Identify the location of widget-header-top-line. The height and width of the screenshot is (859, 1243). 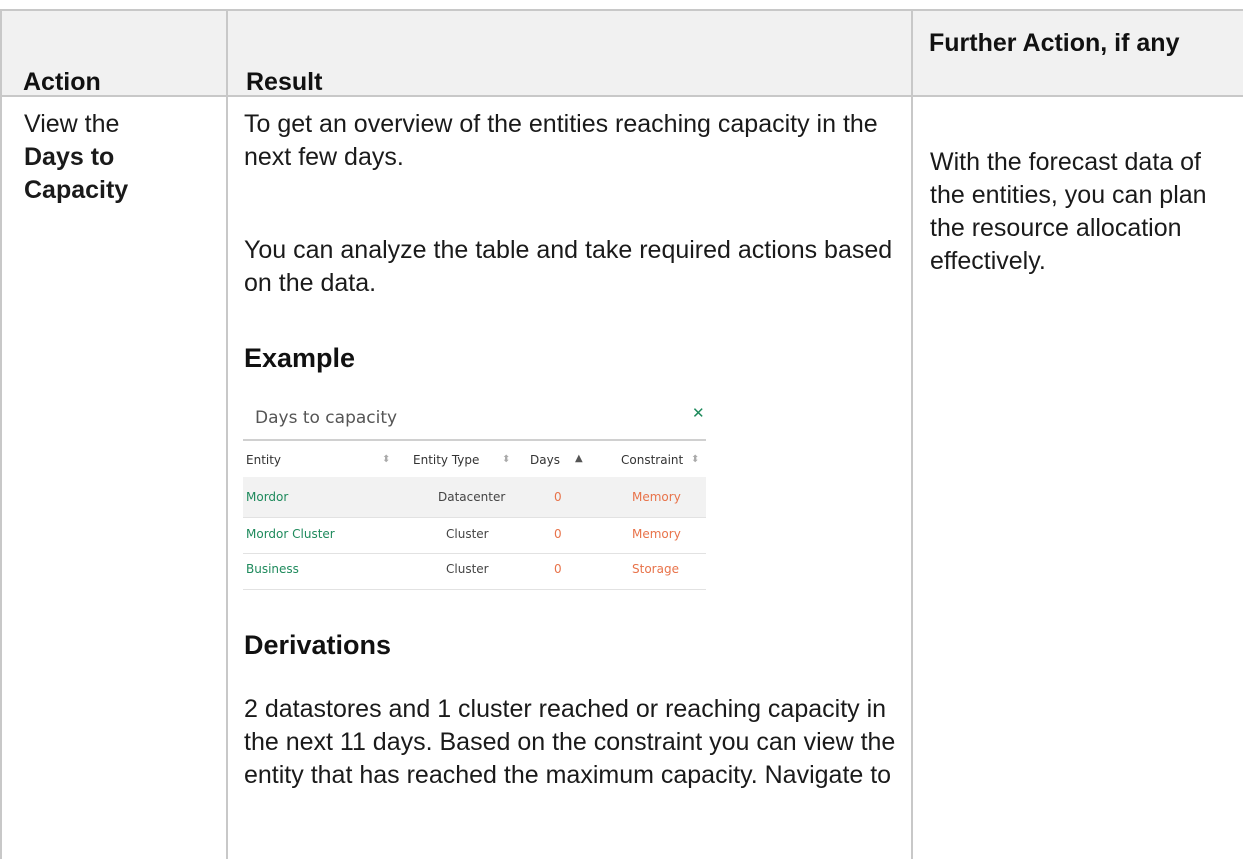
(474, 440).